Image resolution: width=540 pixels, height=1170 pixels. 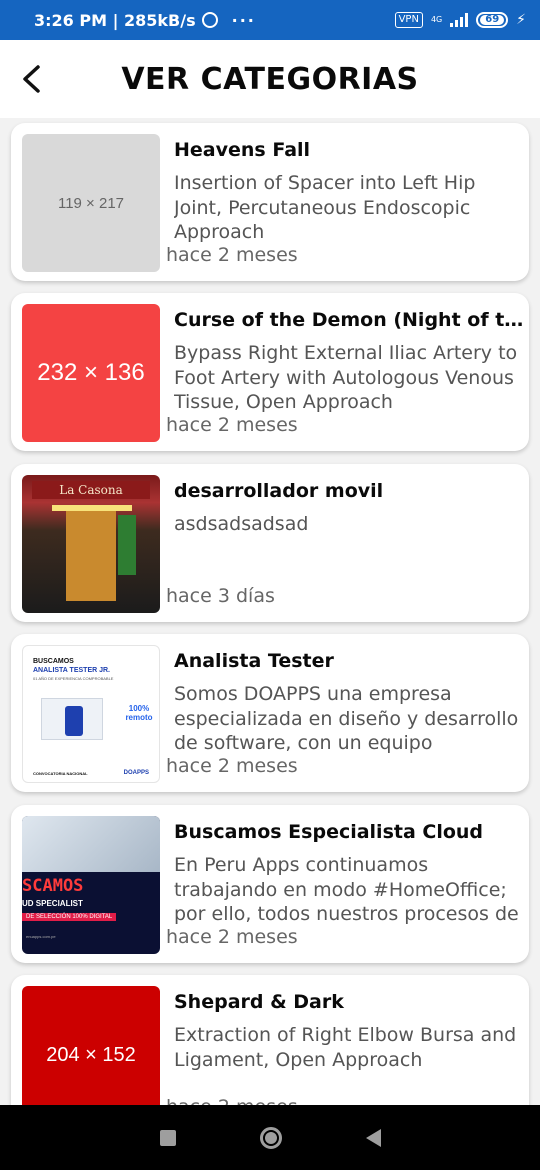 I want to click on item-title: Buscamos Especialista Cloud, so click(x=329, y=832).